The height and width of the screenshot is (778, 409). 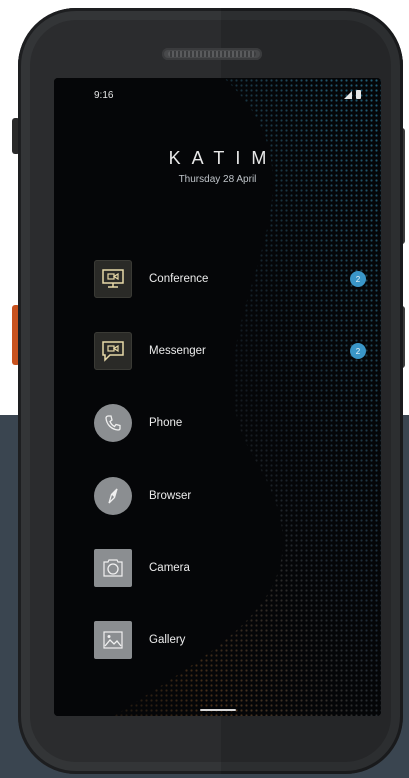 What do you see at coordinates (230, 279) in the screenshot?
I see `app-conference: Conference 2` at bounding box center [230, 279].